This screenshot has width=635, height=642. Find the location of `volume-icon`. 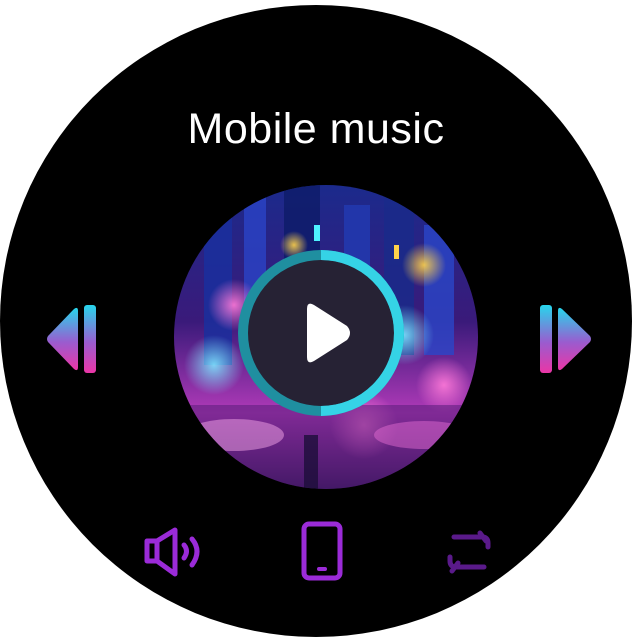

volume-icon is located at coordinates (172, 552).